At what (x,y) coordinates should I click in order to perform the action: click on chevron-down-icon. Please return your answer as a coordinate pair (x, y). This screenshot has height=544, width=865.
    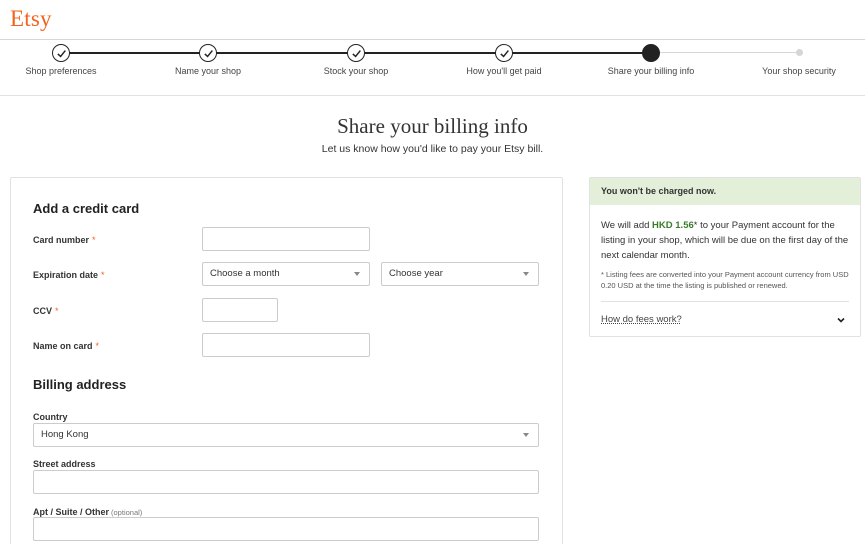
    Looking at the image, I should click on (841, 320).